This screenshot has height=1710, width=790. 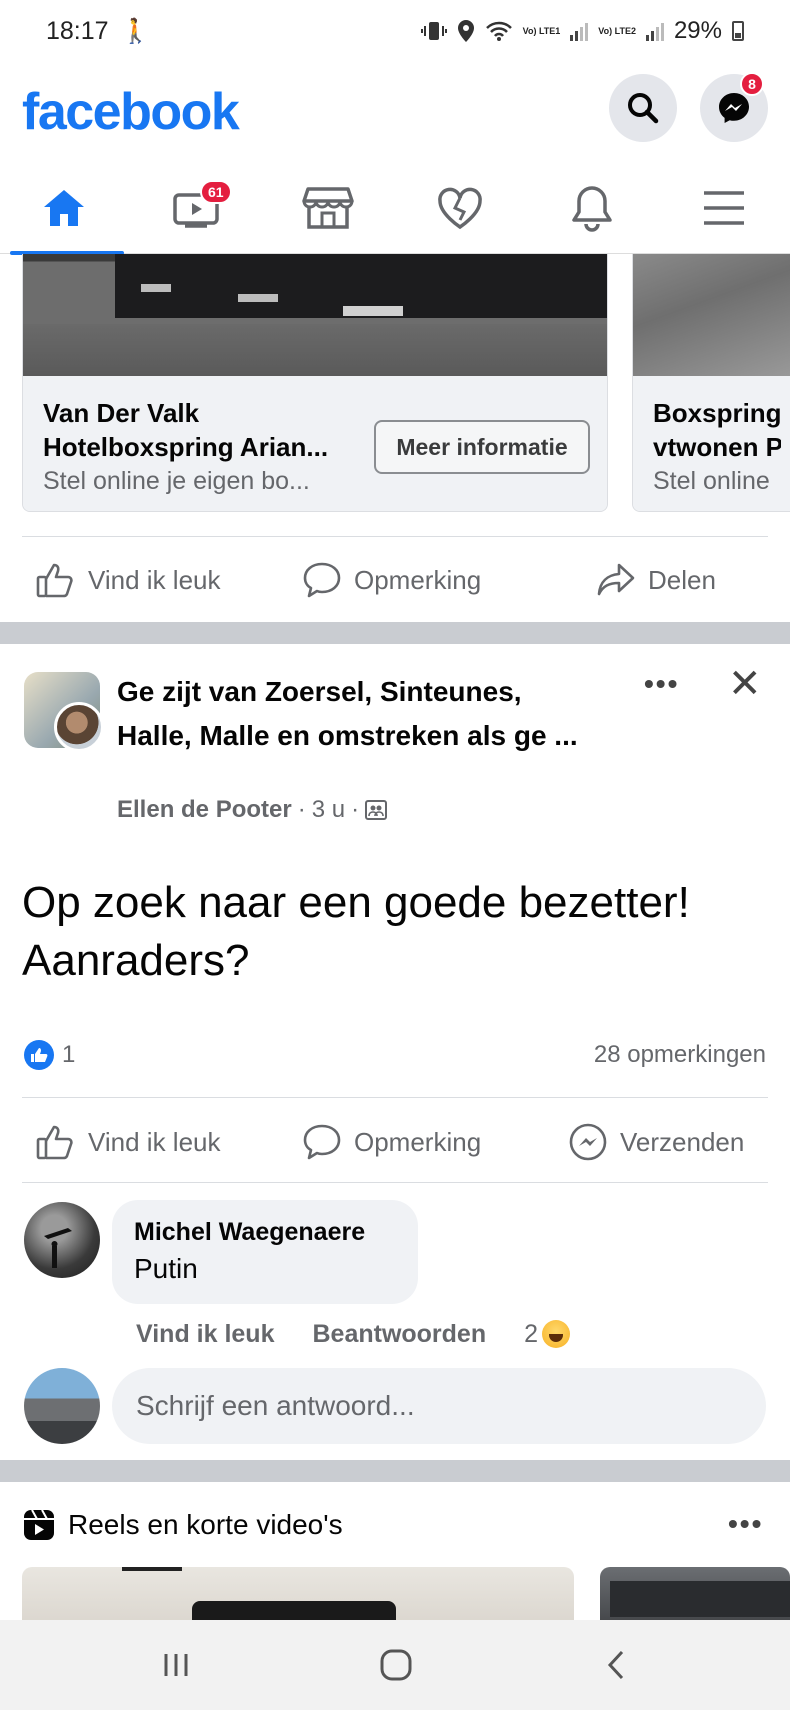 What do you see at coordinates (745, 684) in the screenshot?
I see `close-icon: ✕` at bounding box center [745, 684].